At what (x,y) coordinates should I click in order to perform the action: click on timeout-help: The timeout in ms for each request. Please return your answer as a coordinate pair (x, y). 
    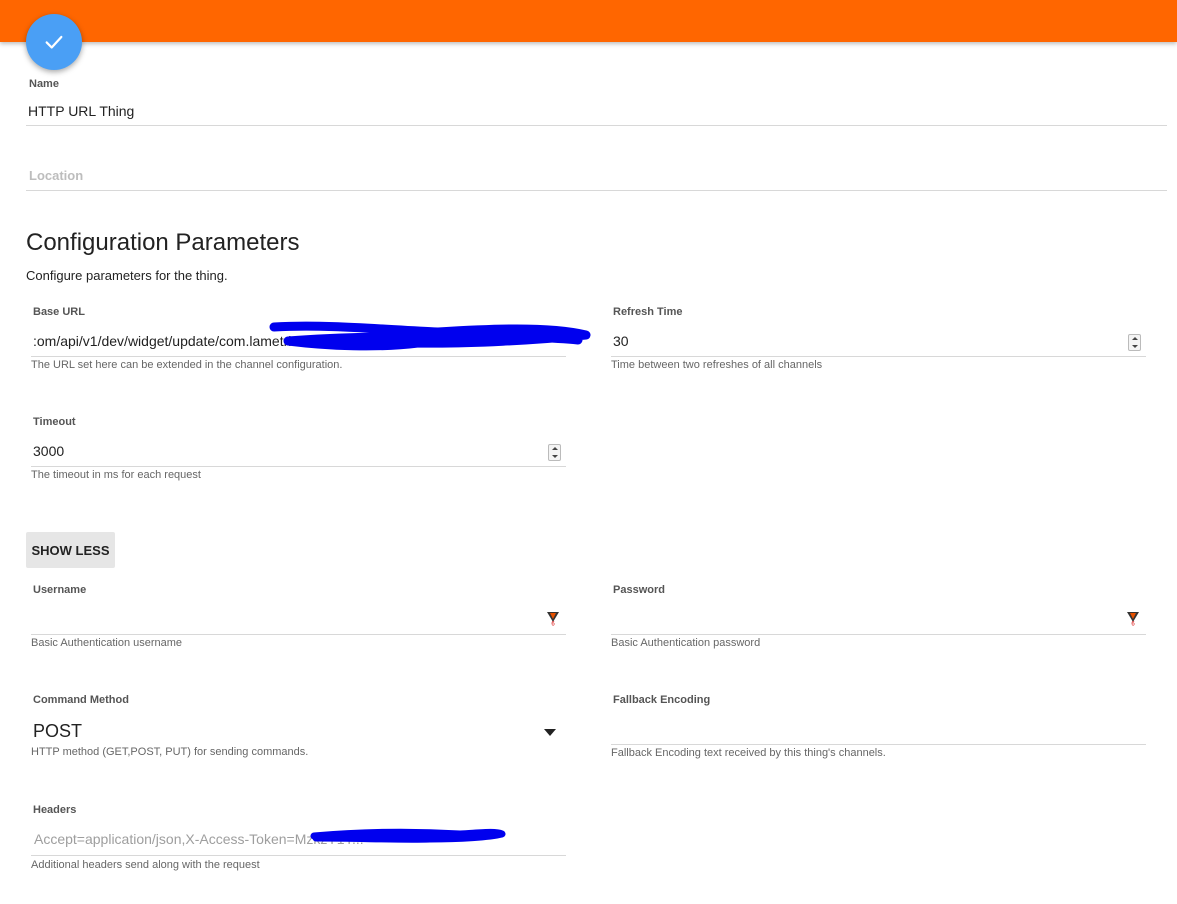
    Looking at the image, I should click on (116, 475).